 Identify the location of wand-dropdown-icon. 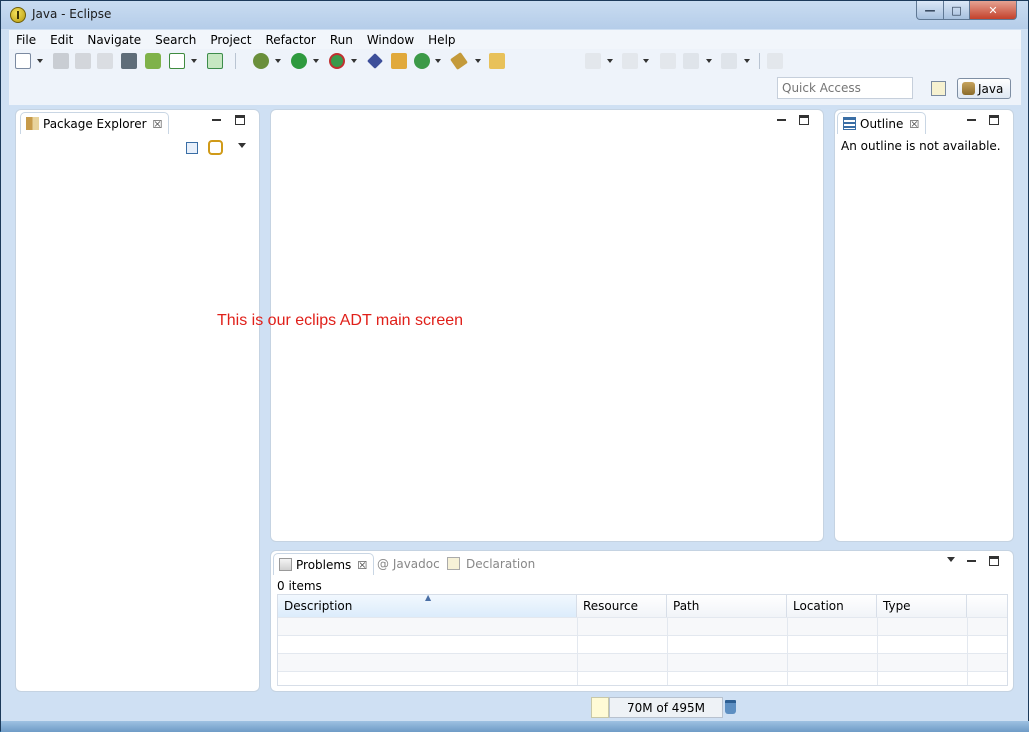
(478, 61).